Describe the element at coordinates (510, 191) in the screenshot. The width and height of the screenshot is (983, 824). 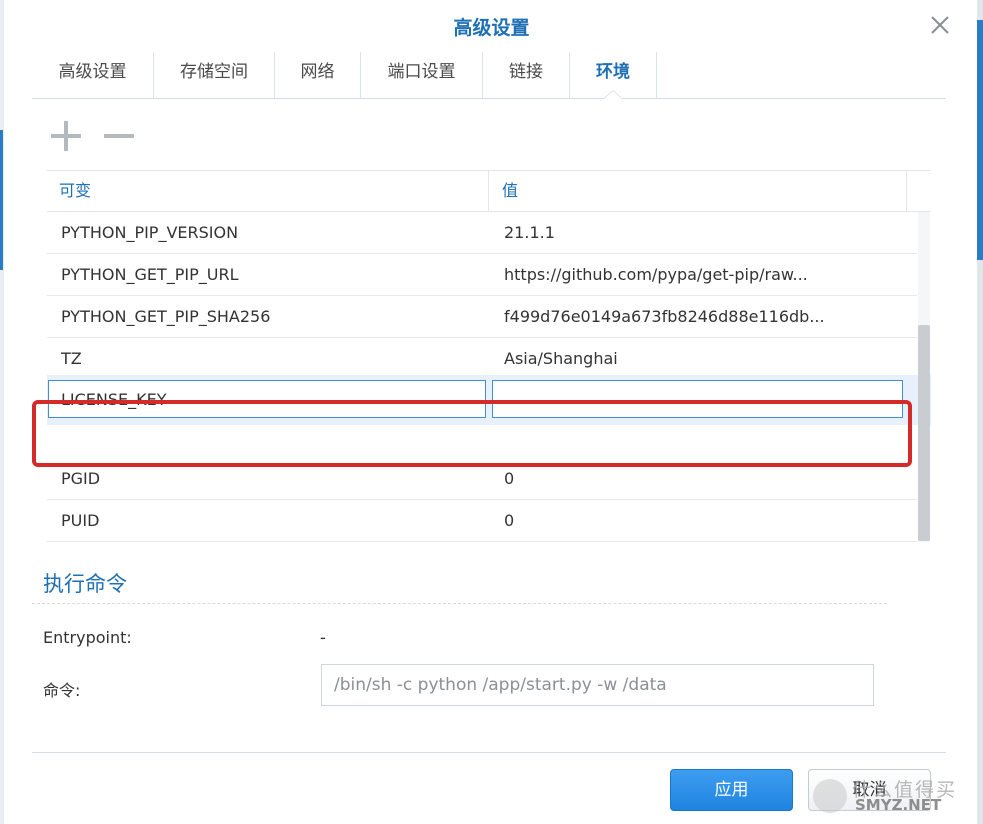
I see `column-header-value: 值` at that location.